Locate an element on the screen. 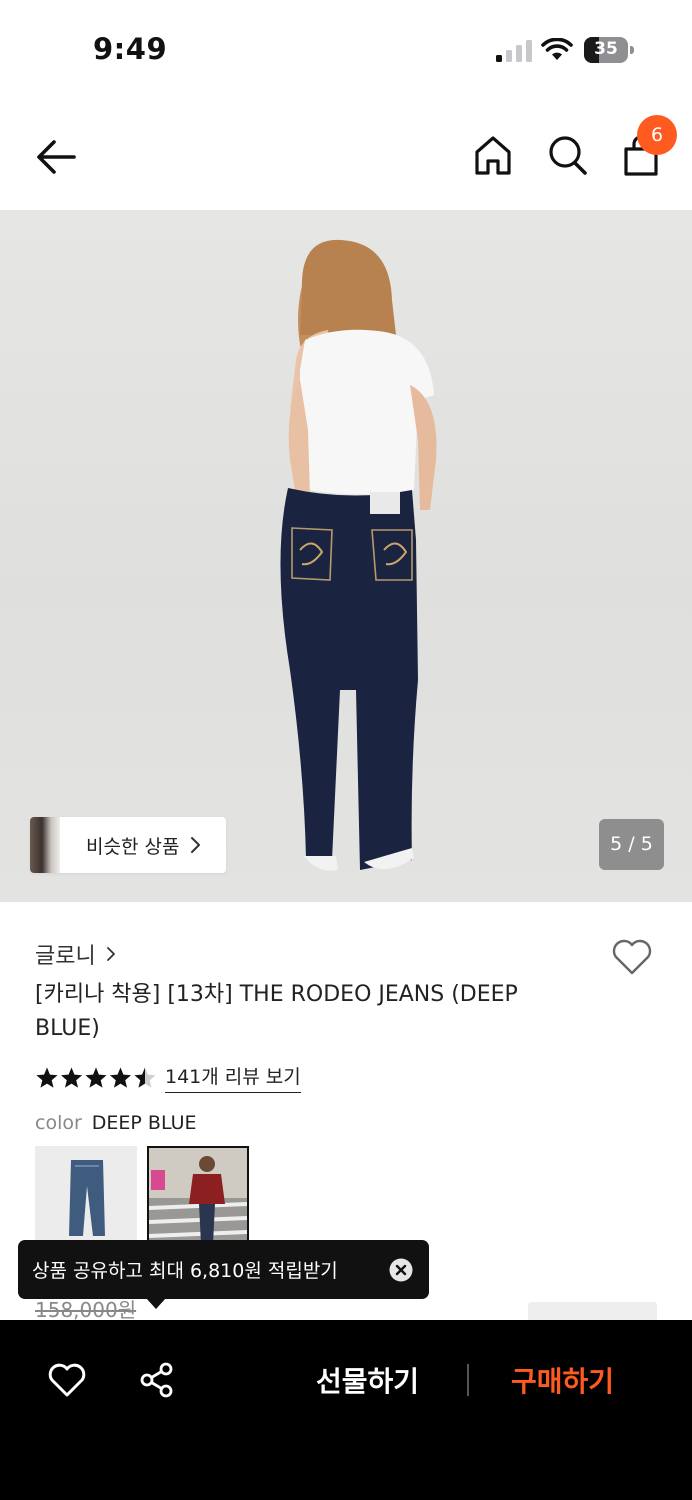 This screenshot has width=692, height=1500. coupon-button-partial is located at coordinates (592, 1312).